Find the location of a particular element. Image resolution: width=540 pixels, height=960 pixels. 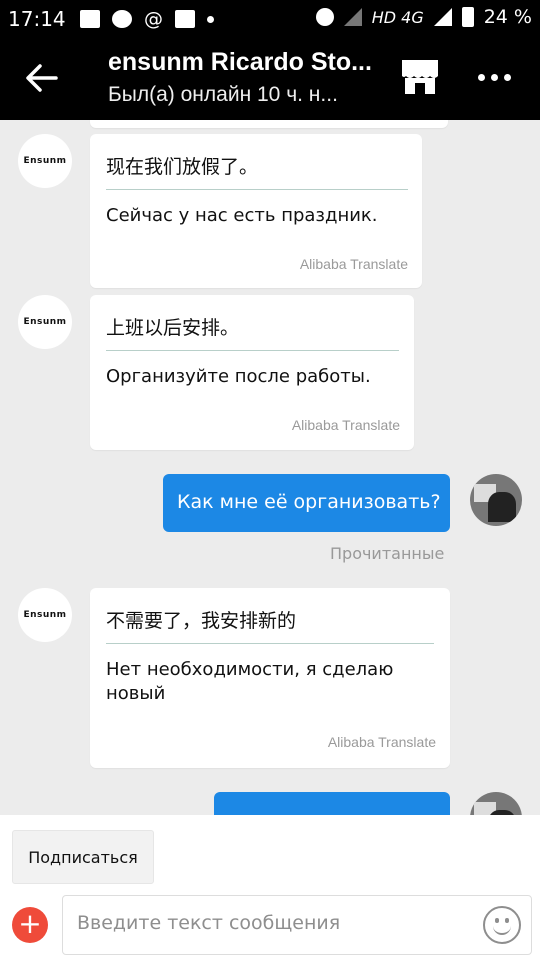

network-type: HD 4G is located at coordinates (397, 17).